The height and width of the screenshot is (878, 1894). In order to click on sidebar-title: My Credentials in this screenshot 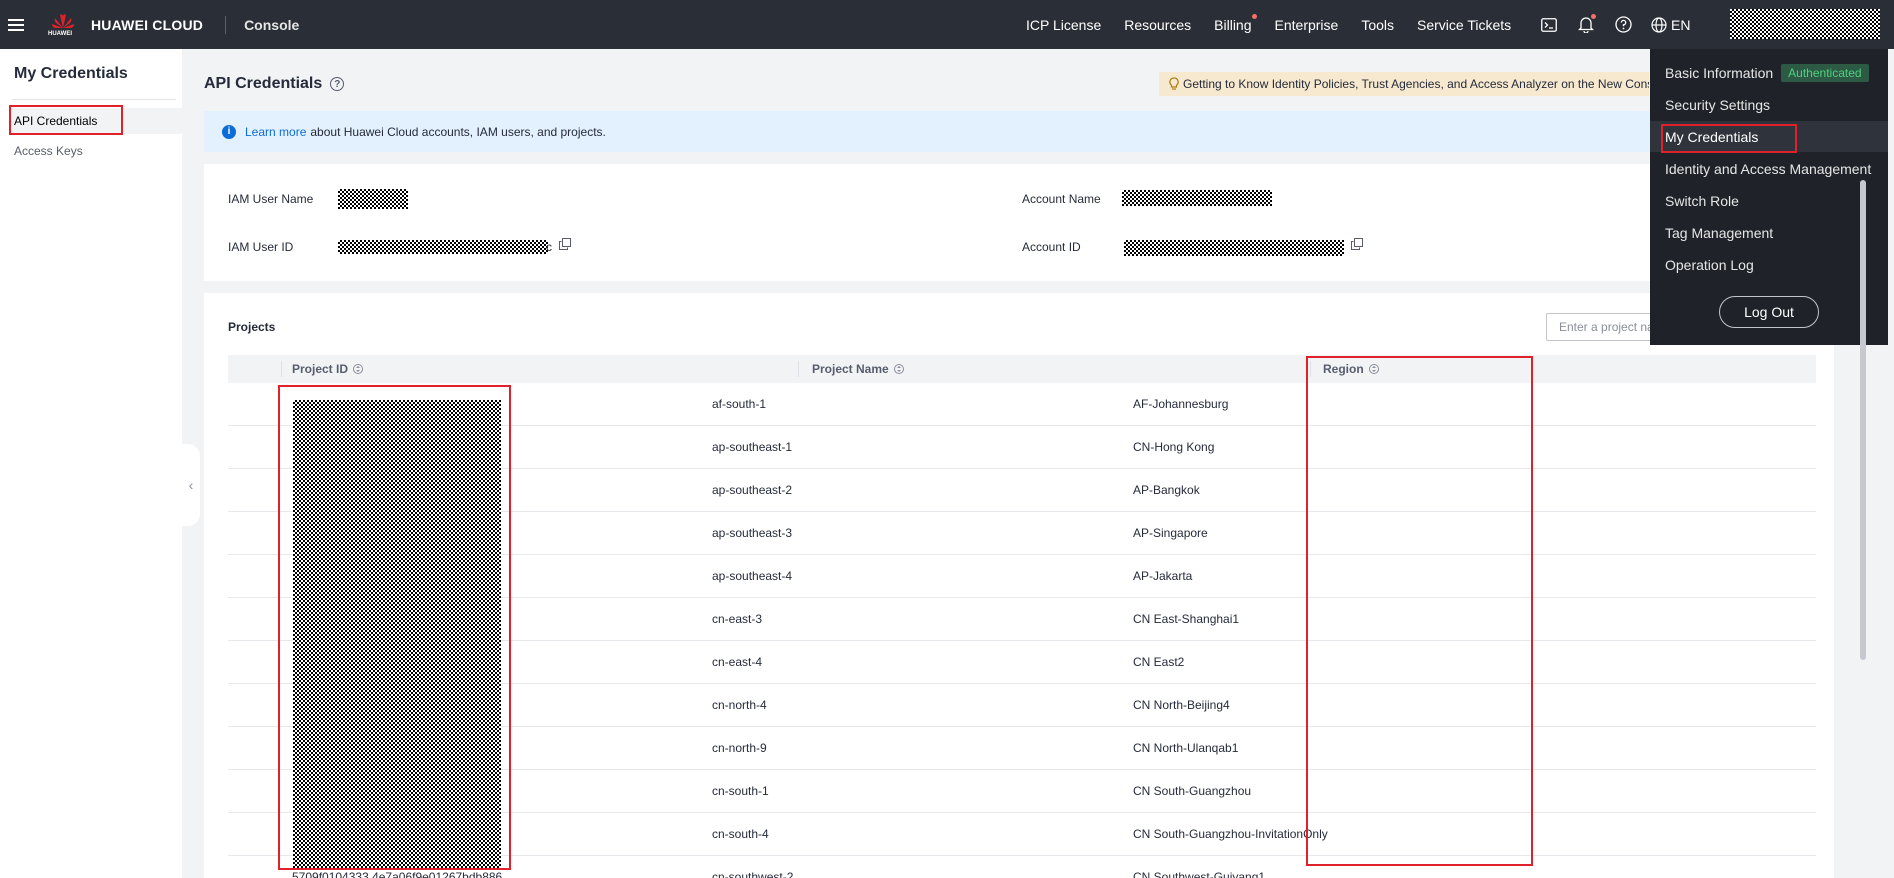, I will do `click(71, 73)`.